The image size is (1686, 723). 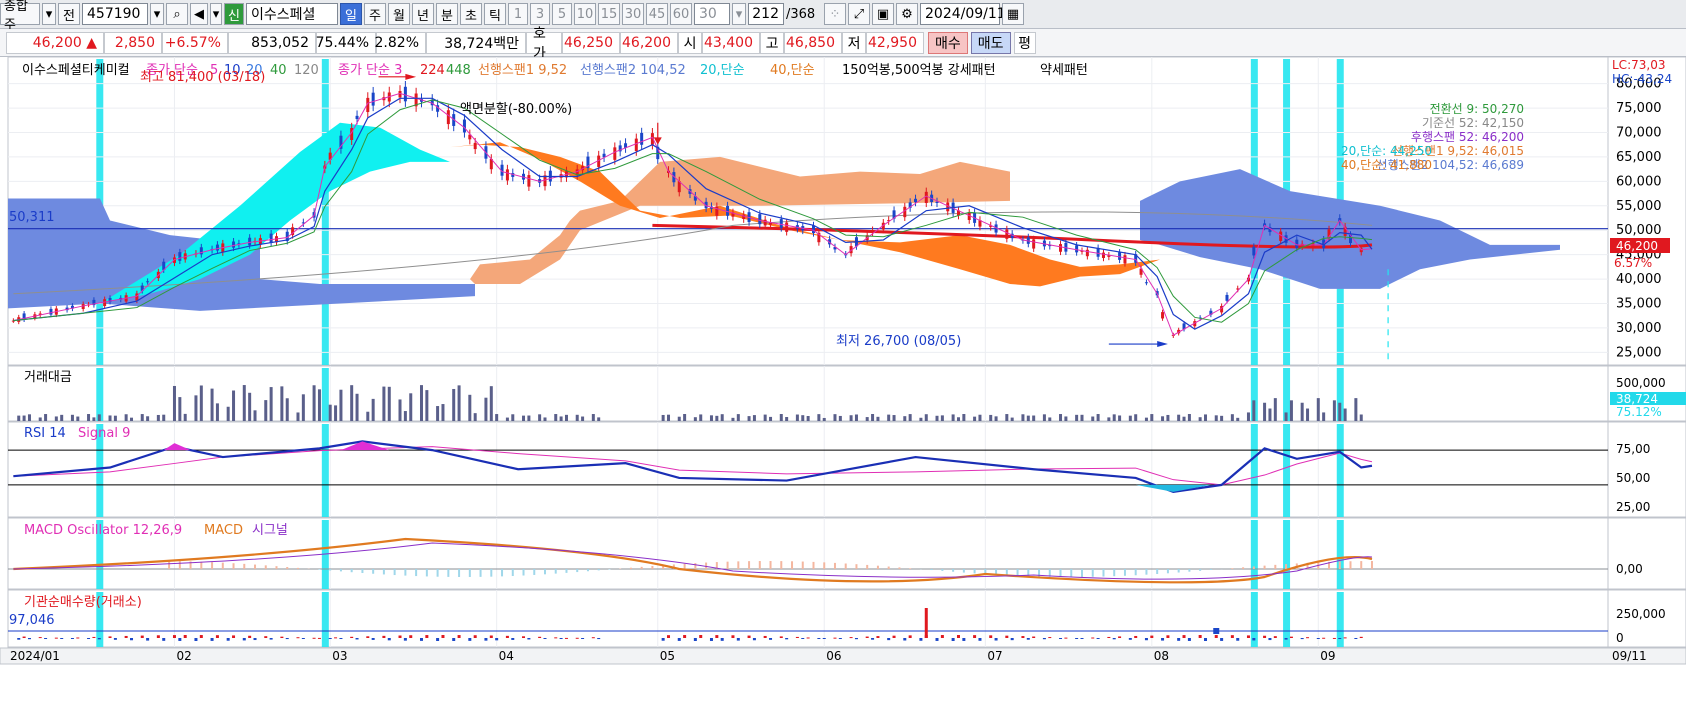 I want to click on interval-dropdown-icon: ▾, so click(x=739, y=14).